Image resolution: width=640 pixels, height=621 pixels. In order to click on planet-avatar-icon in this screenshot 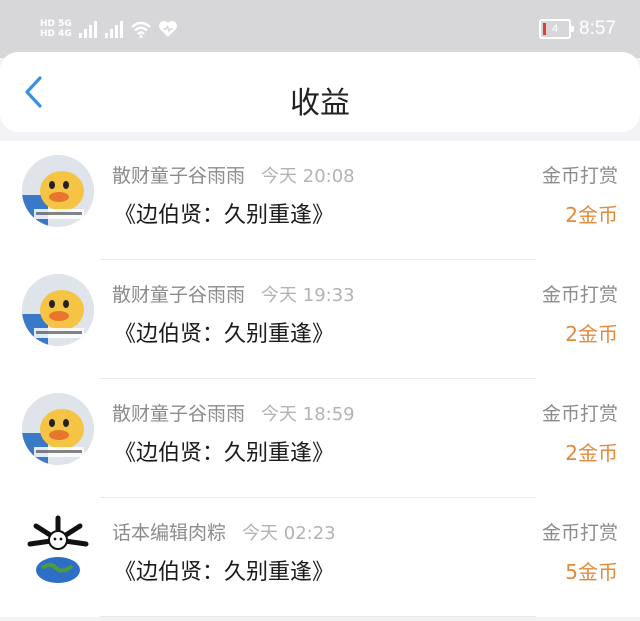, I will do `click(58, 548)`.